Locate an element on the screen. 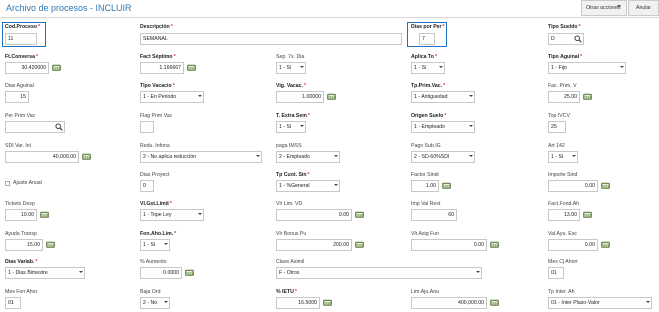 This screenshot has width=659, height=312. factor-sindi-label: Factor Sindi is located at coordinates (425, 175).